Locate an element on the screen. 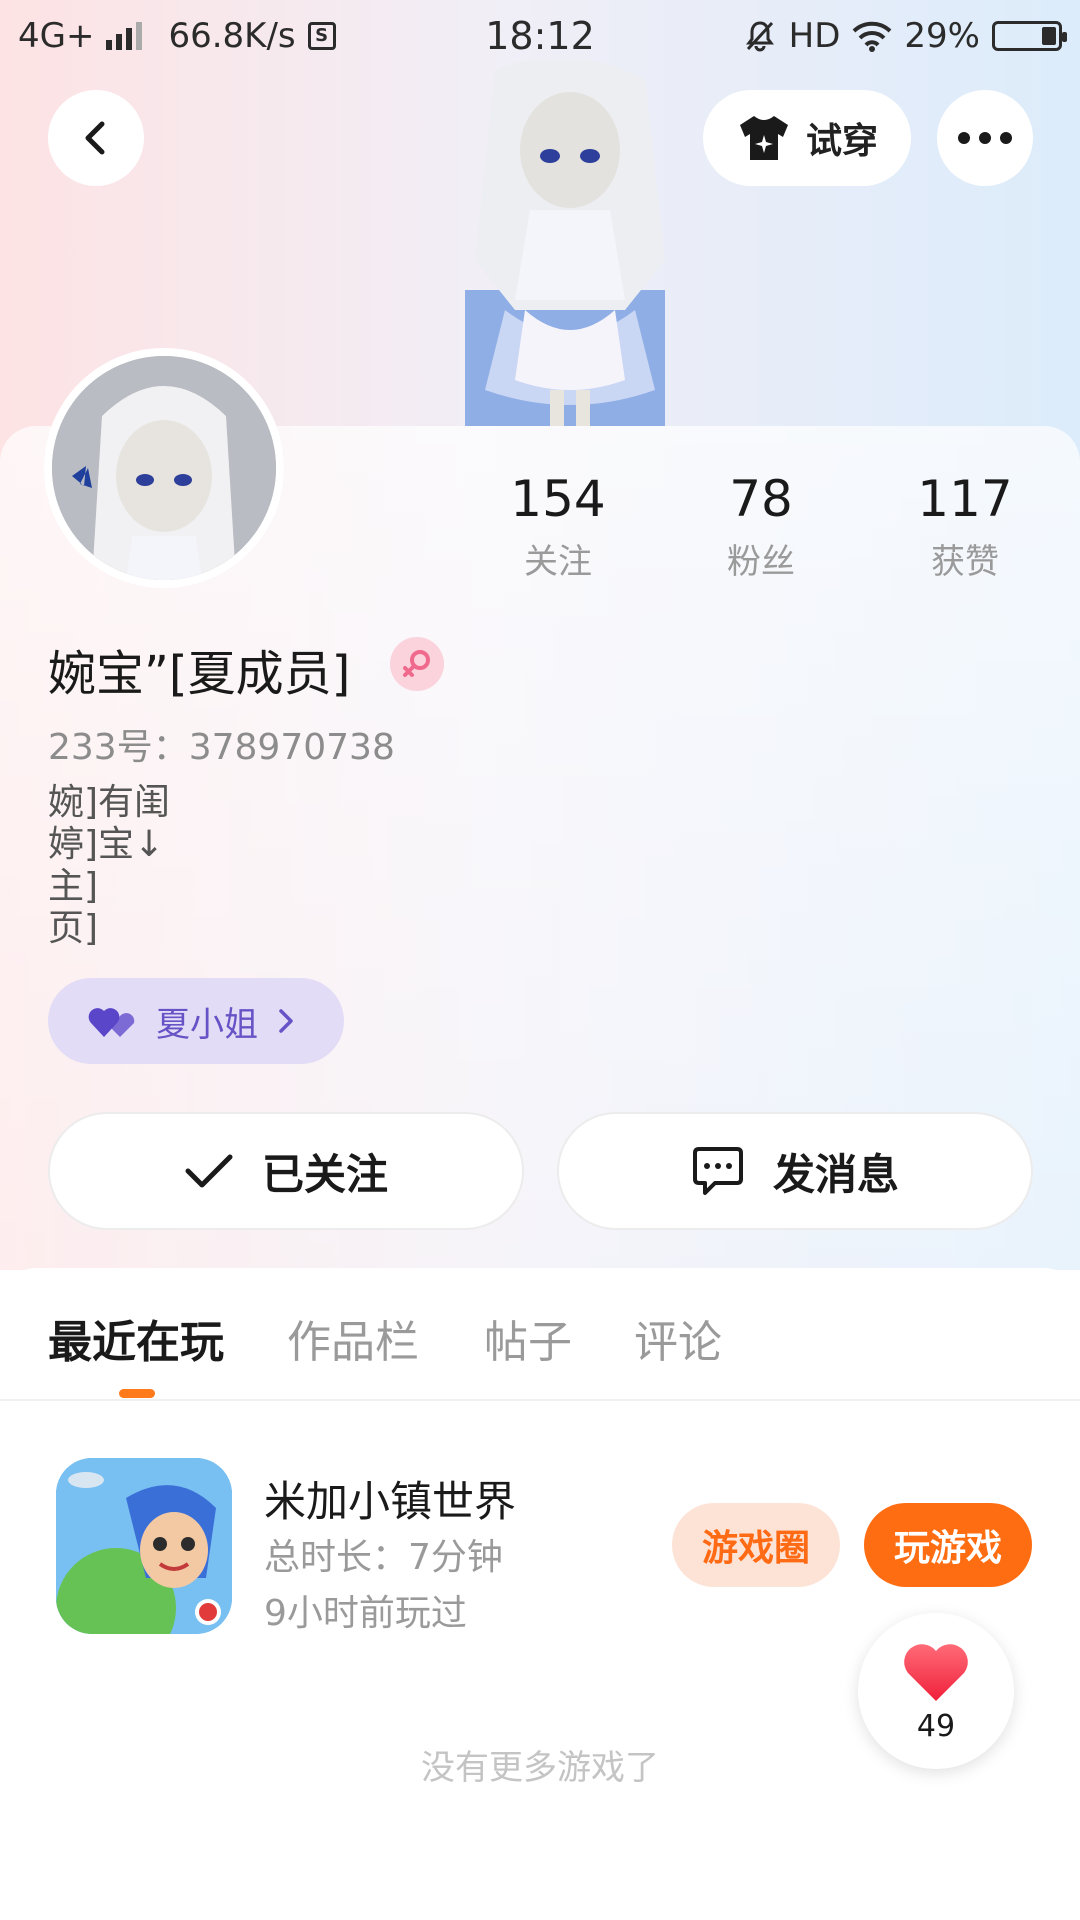 The height and width of the screenshot is (1920, 1080). hd-indicator: HD is located at coordinates (814, 36).